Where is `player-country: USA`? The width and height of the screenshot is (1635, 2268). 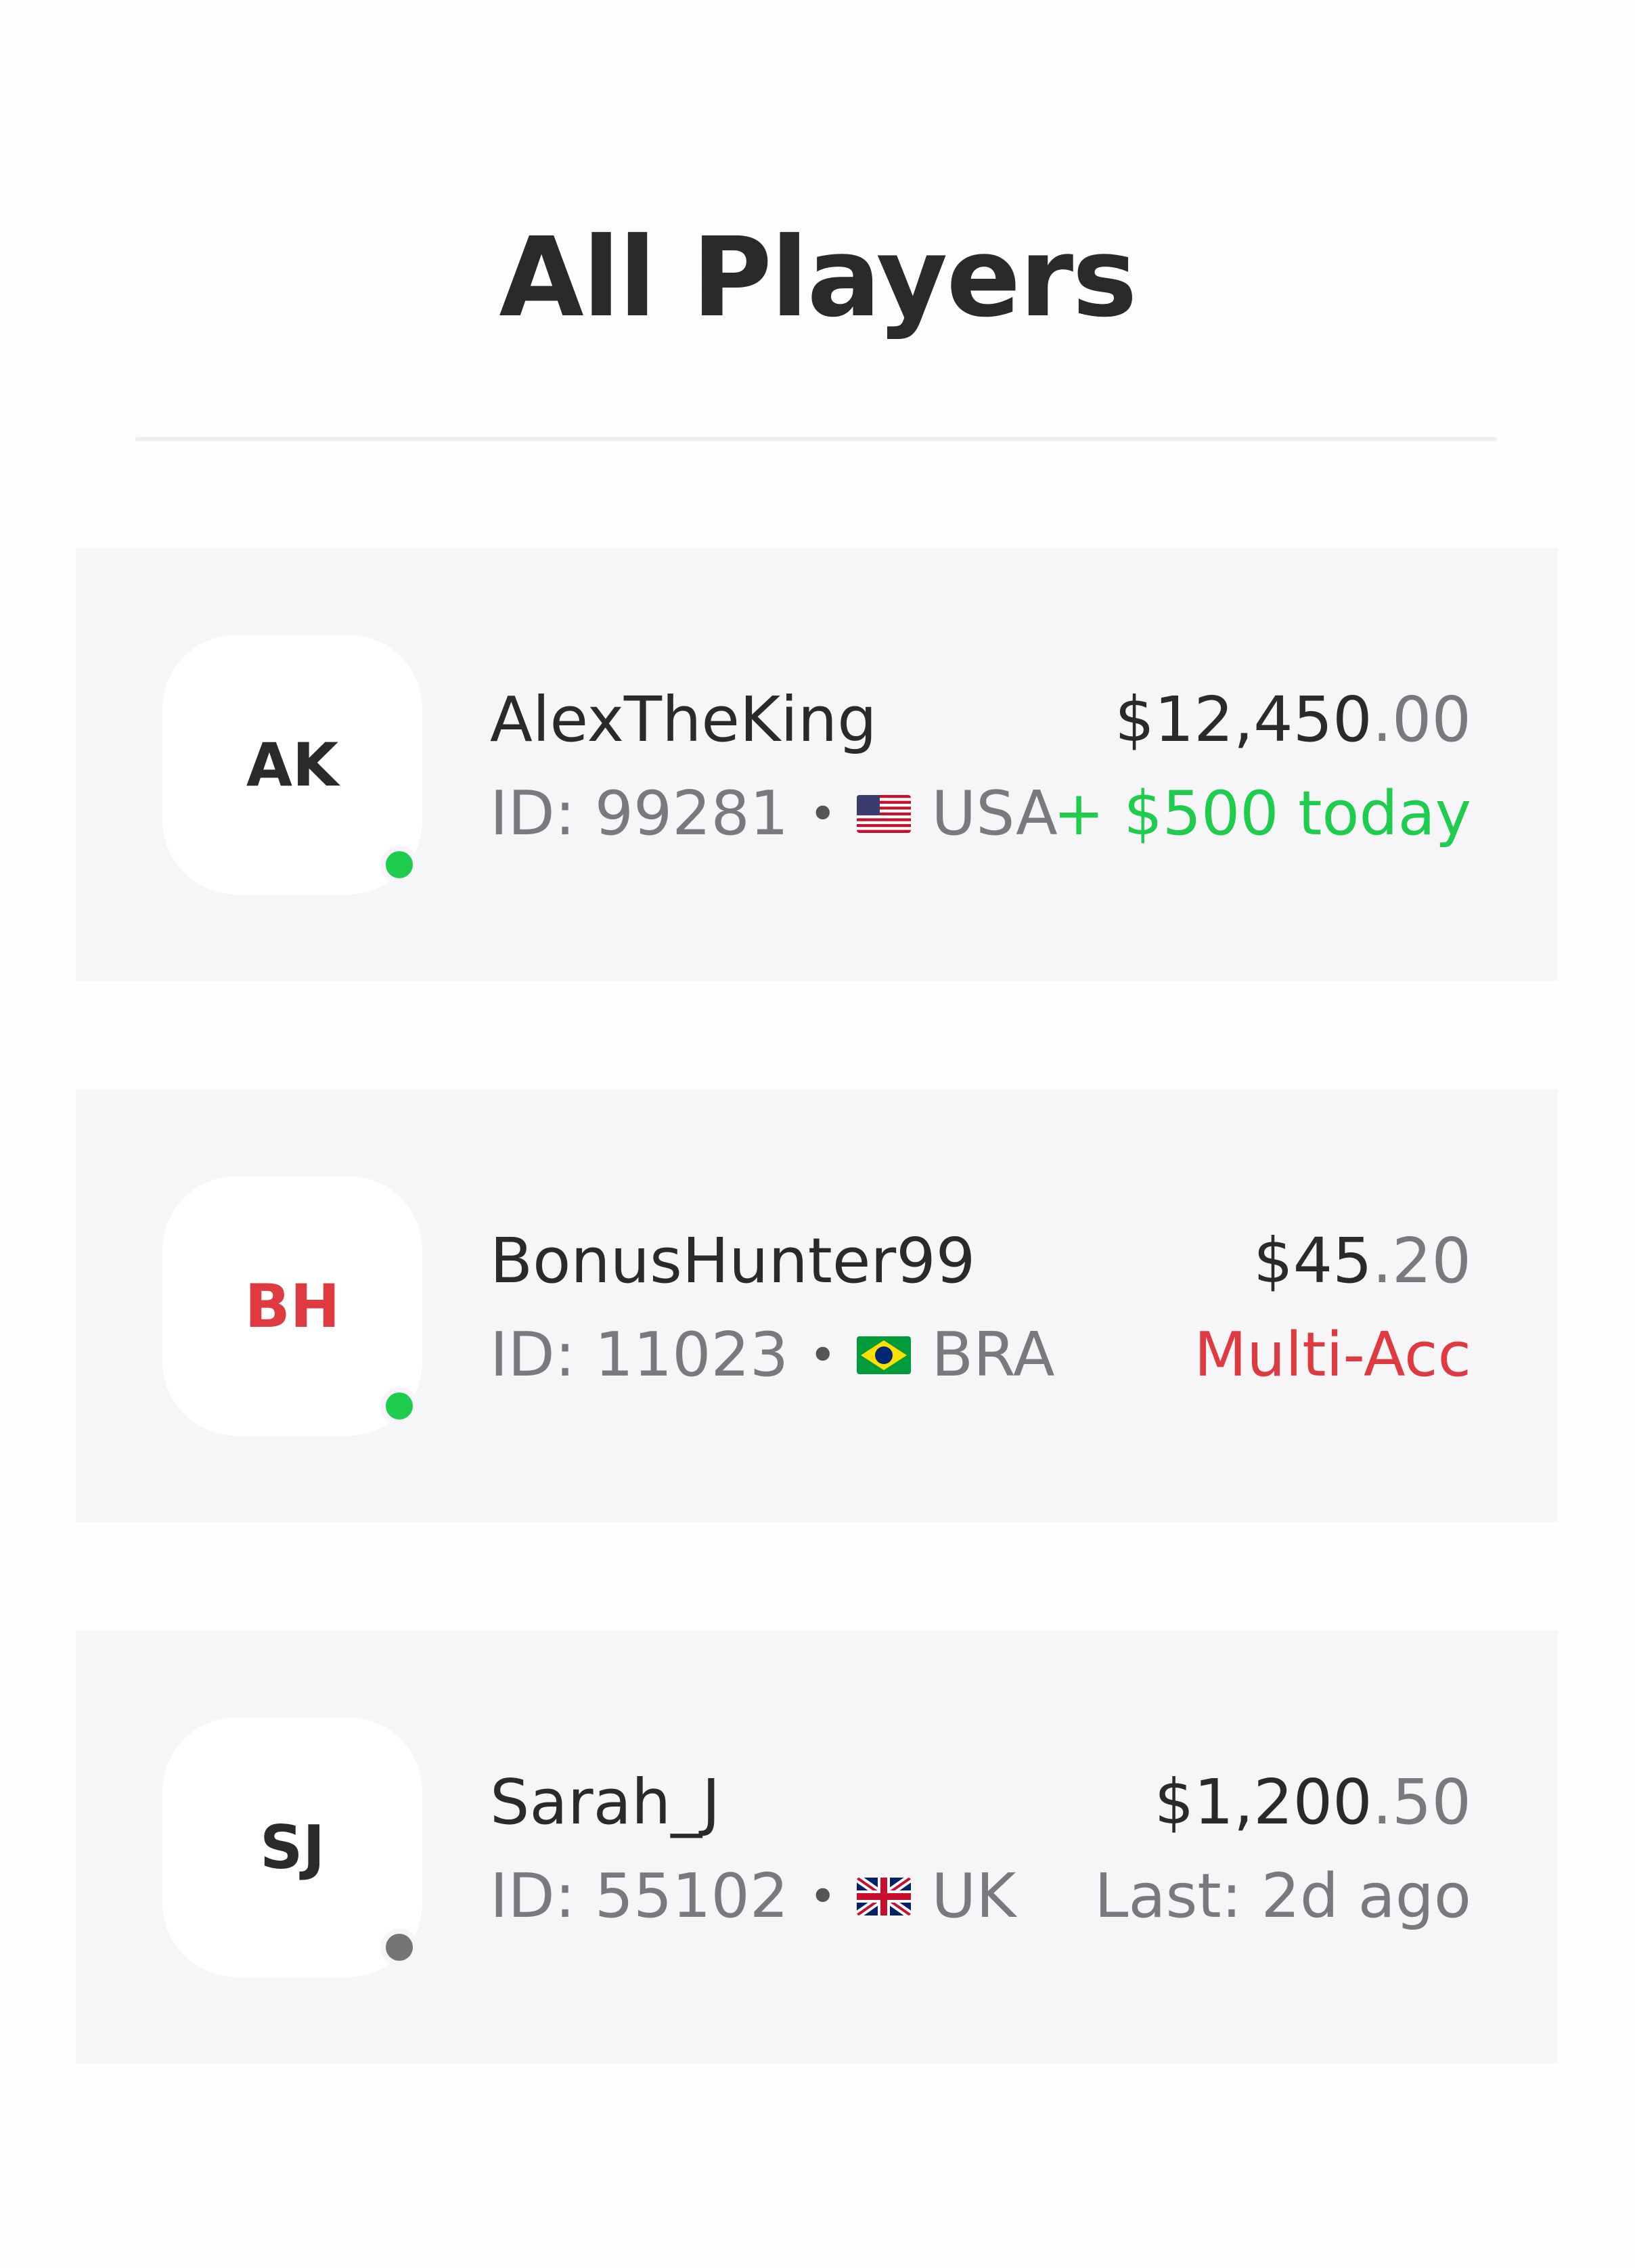
player-country: USA is located at coordinates (994, 814).